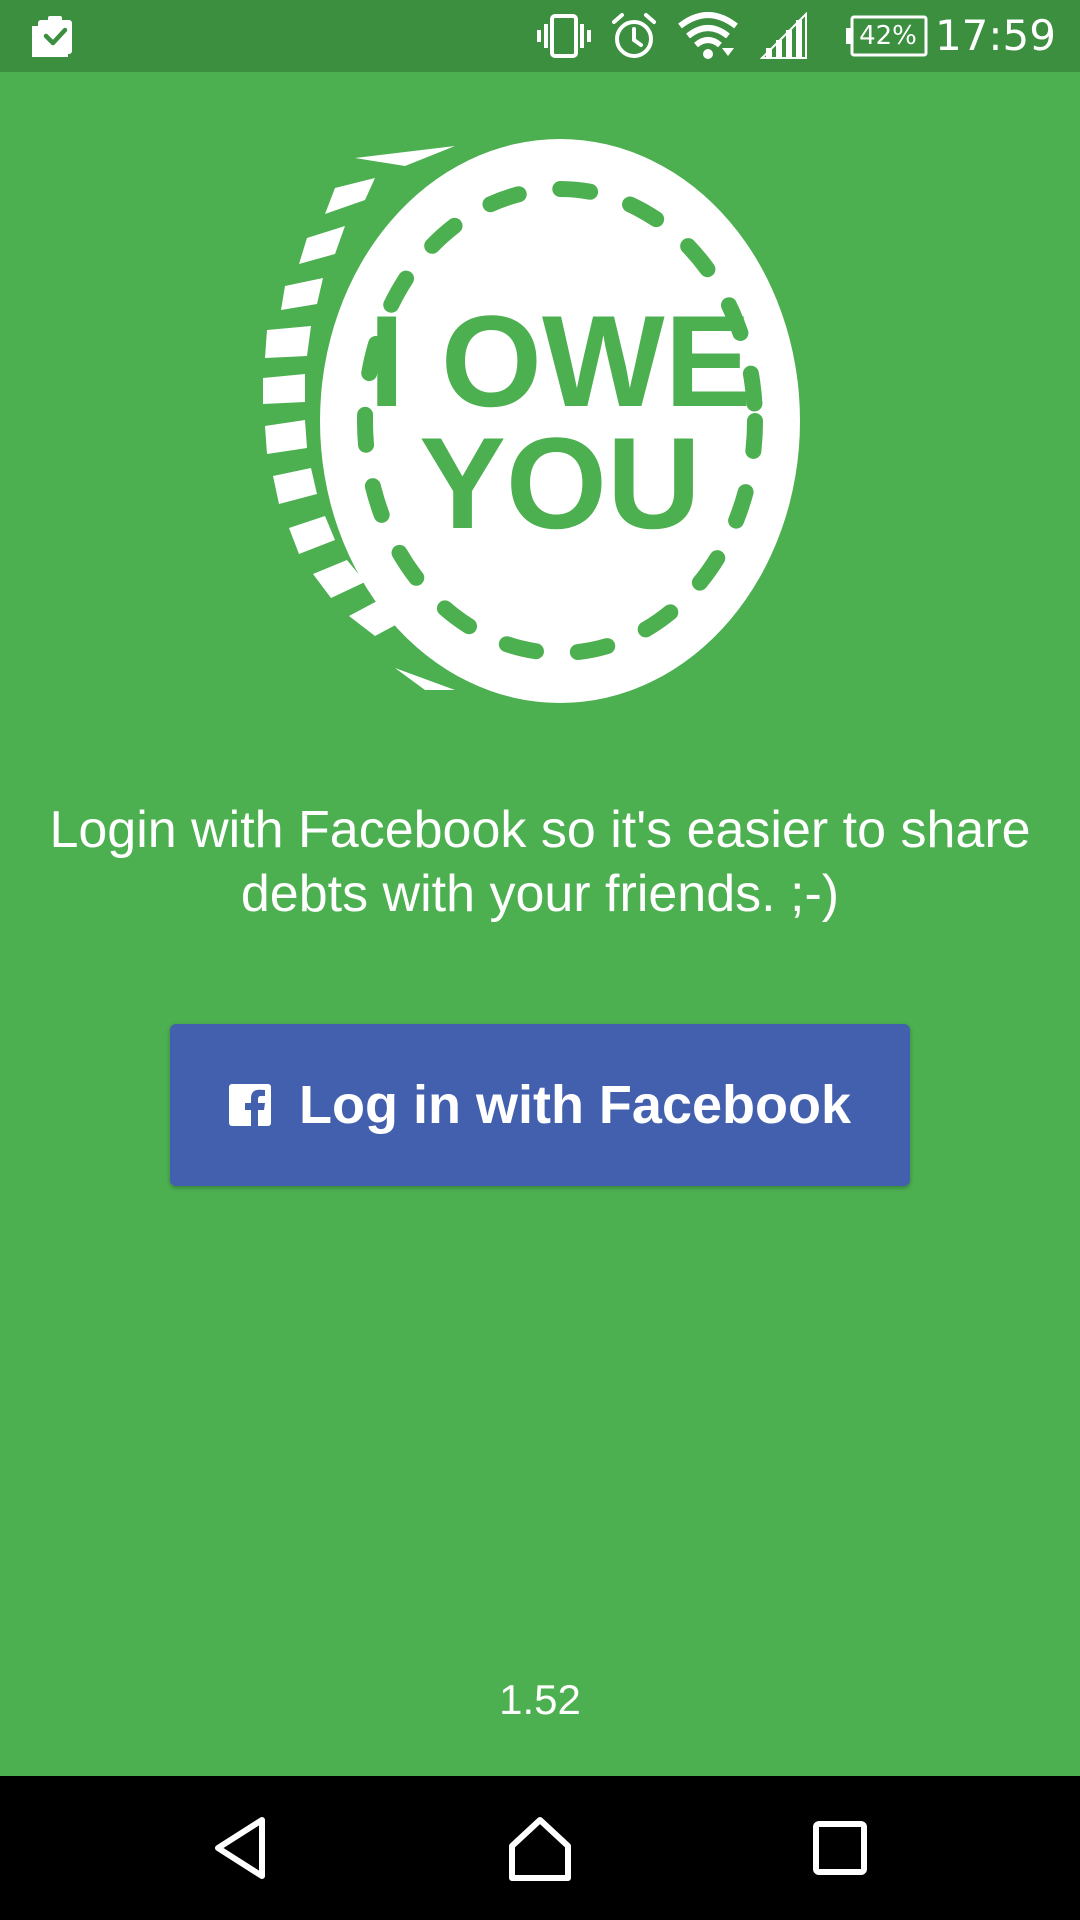 The height and width of the screenshot is (1920, 1080). Describe the element at coordinates (240, 1848) in the screenshot. I see `back-icon` at that location.